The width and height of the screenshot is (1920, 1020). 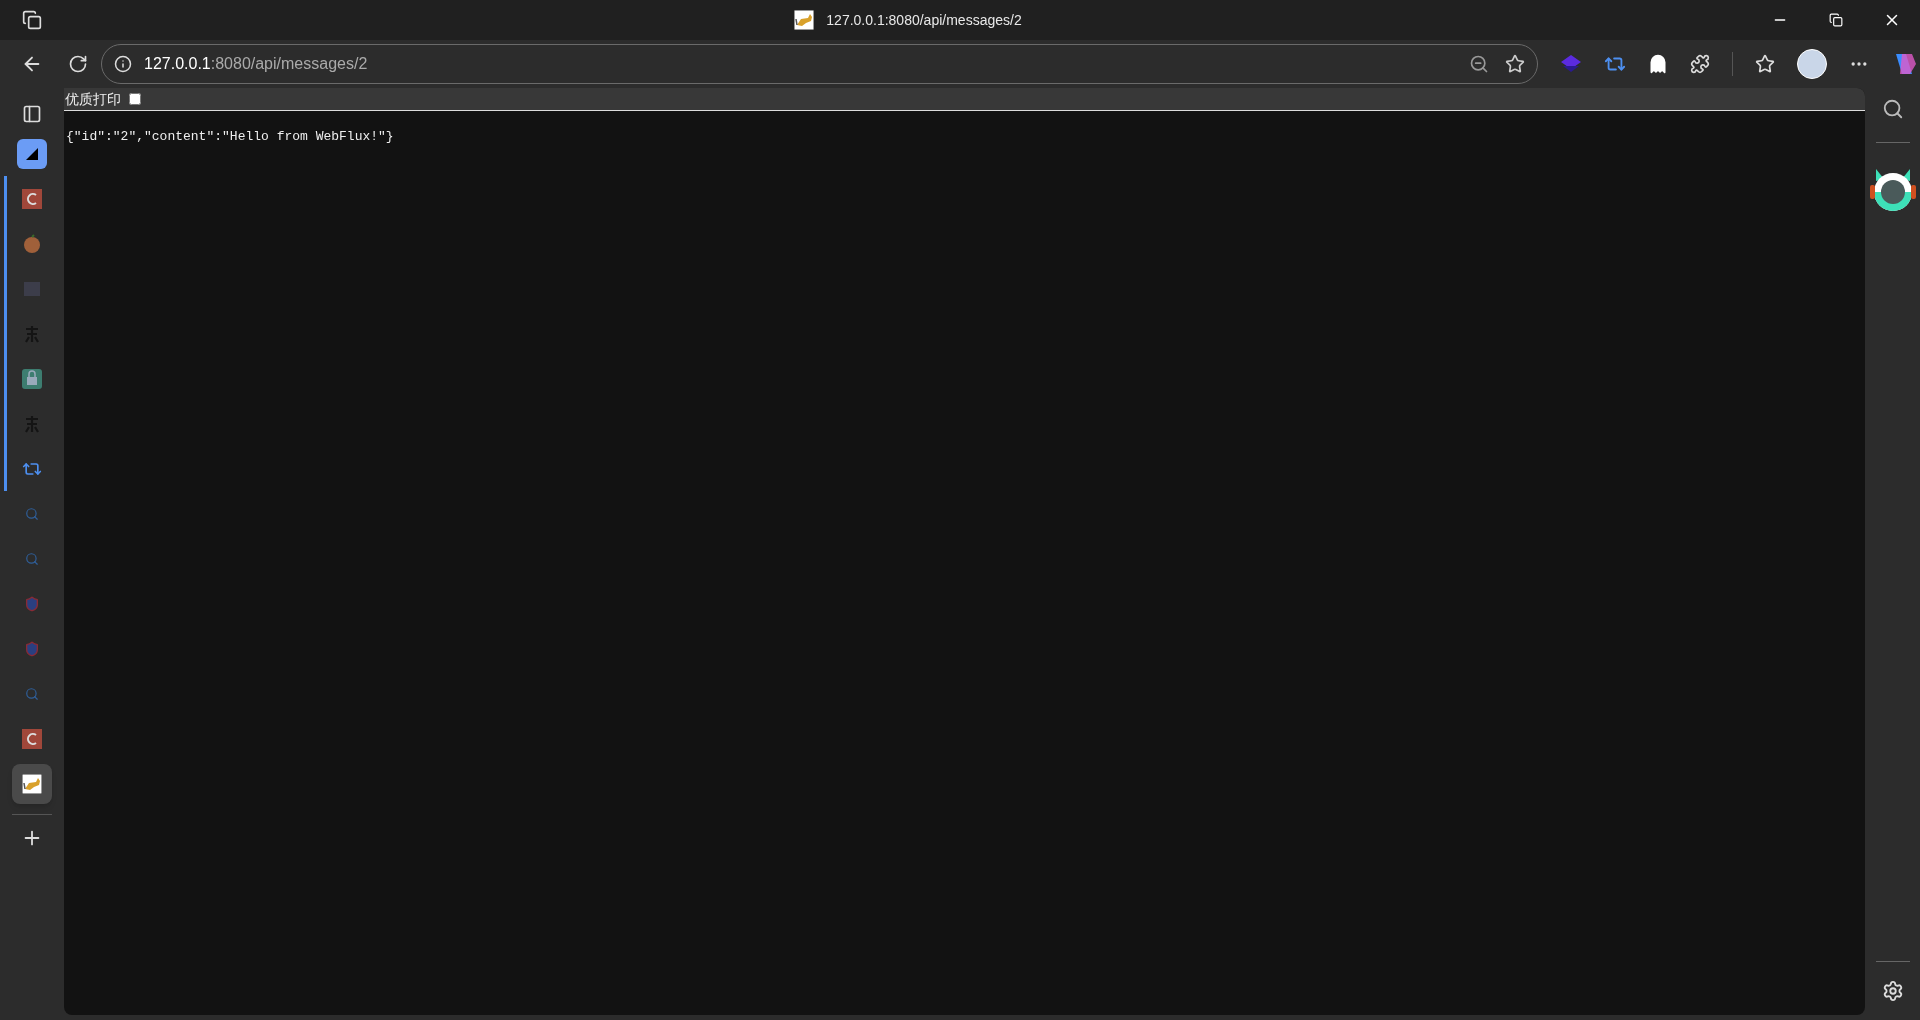 What do you see at coordinates (256, 64) in the screenshot?
I see `url-text: 127.0.0.1:8080/api/messages/2` at bounding box center [256, 64].